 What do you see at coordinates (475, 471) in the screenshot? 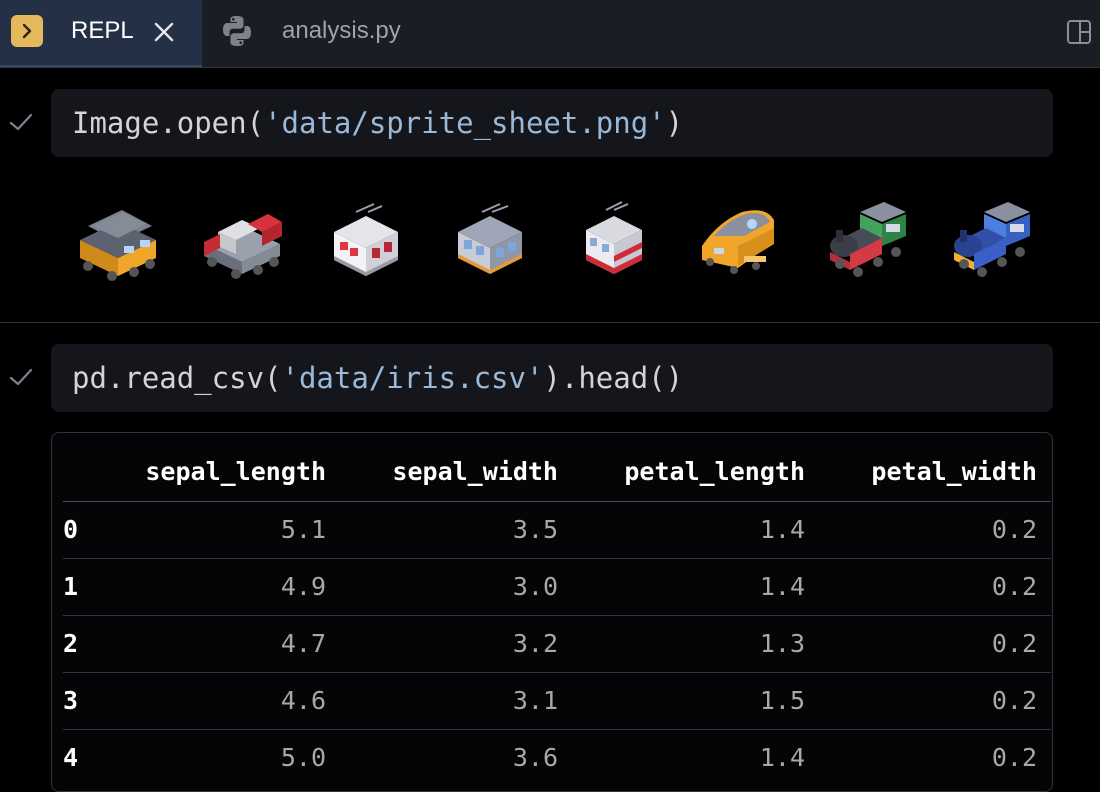
I see `column-header: sepal_width` at bounding box center [475, 471].